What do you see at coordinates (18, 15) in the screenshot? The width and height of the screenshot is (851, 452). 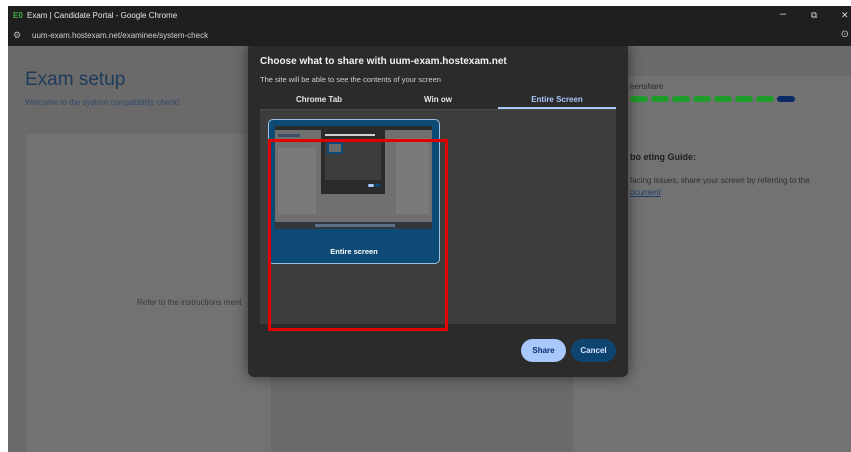 I see `site-favicon-icon: E0` at bounding box center [18, 15].